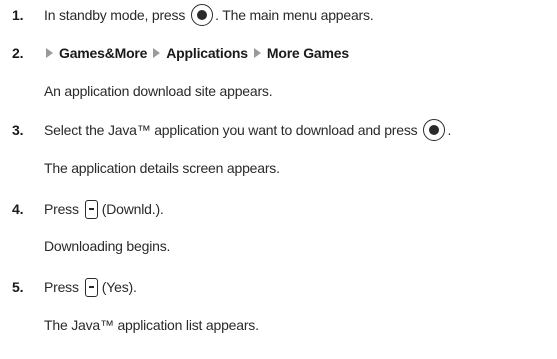 The width and height of the screenshot is (557, 359). I want to click on menu-path: Games&More Applications More Games, so click(196, 53).